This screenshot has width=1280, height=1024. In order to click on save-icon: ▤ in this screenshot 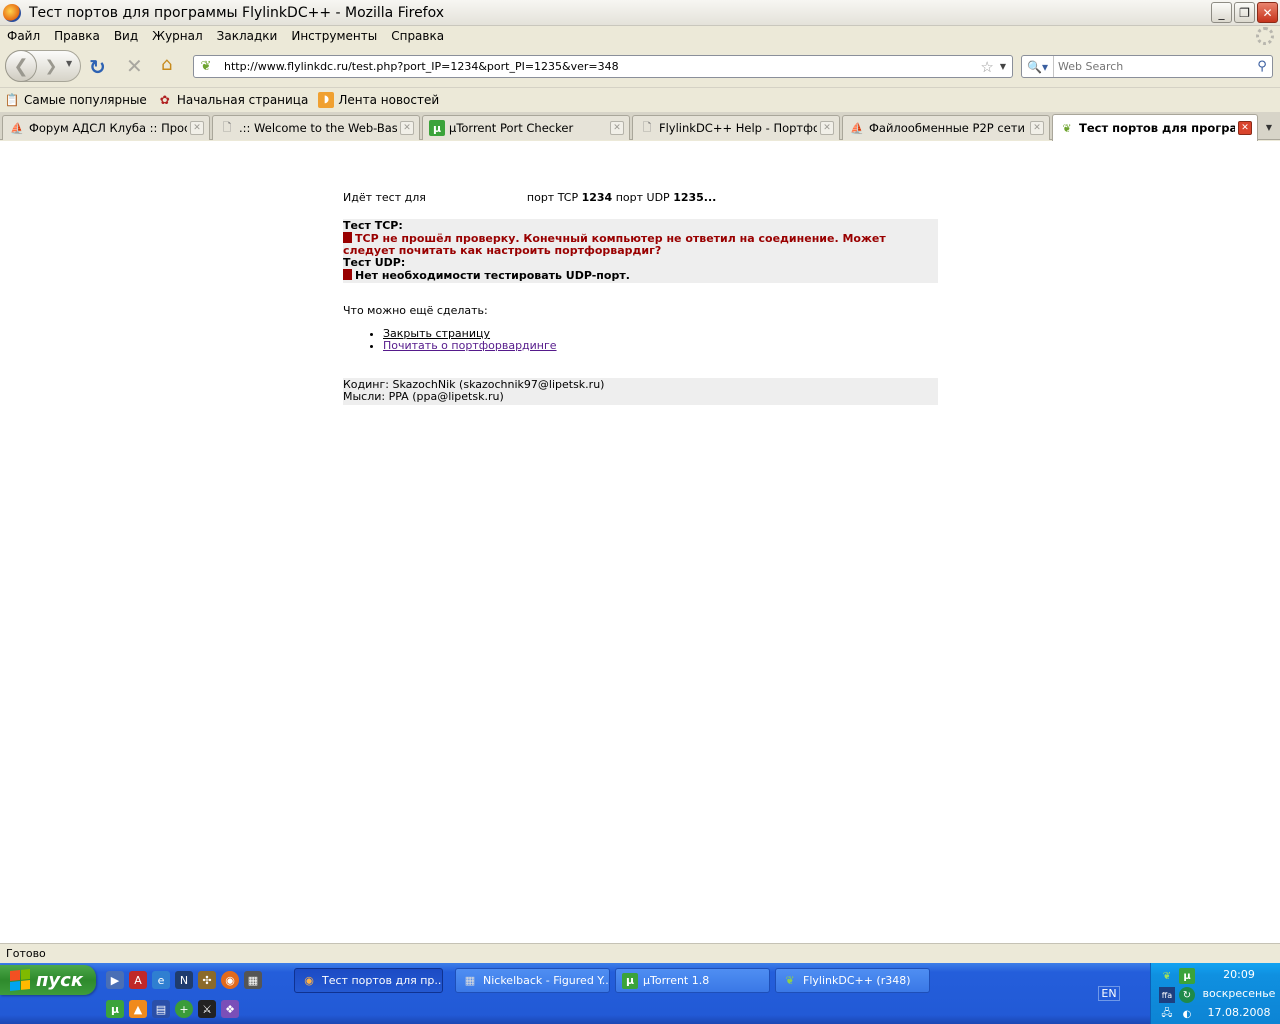, I will do `click(161, 1009)`.